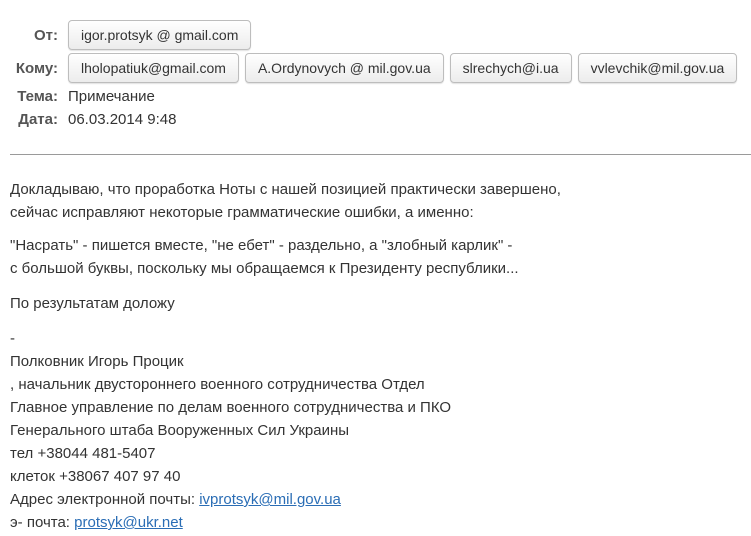 The width and height of the screenshot is (751, 536). I want to click on to-address-chip: A.Ordynovych @ mil.gov.ua, so click(344, 68).